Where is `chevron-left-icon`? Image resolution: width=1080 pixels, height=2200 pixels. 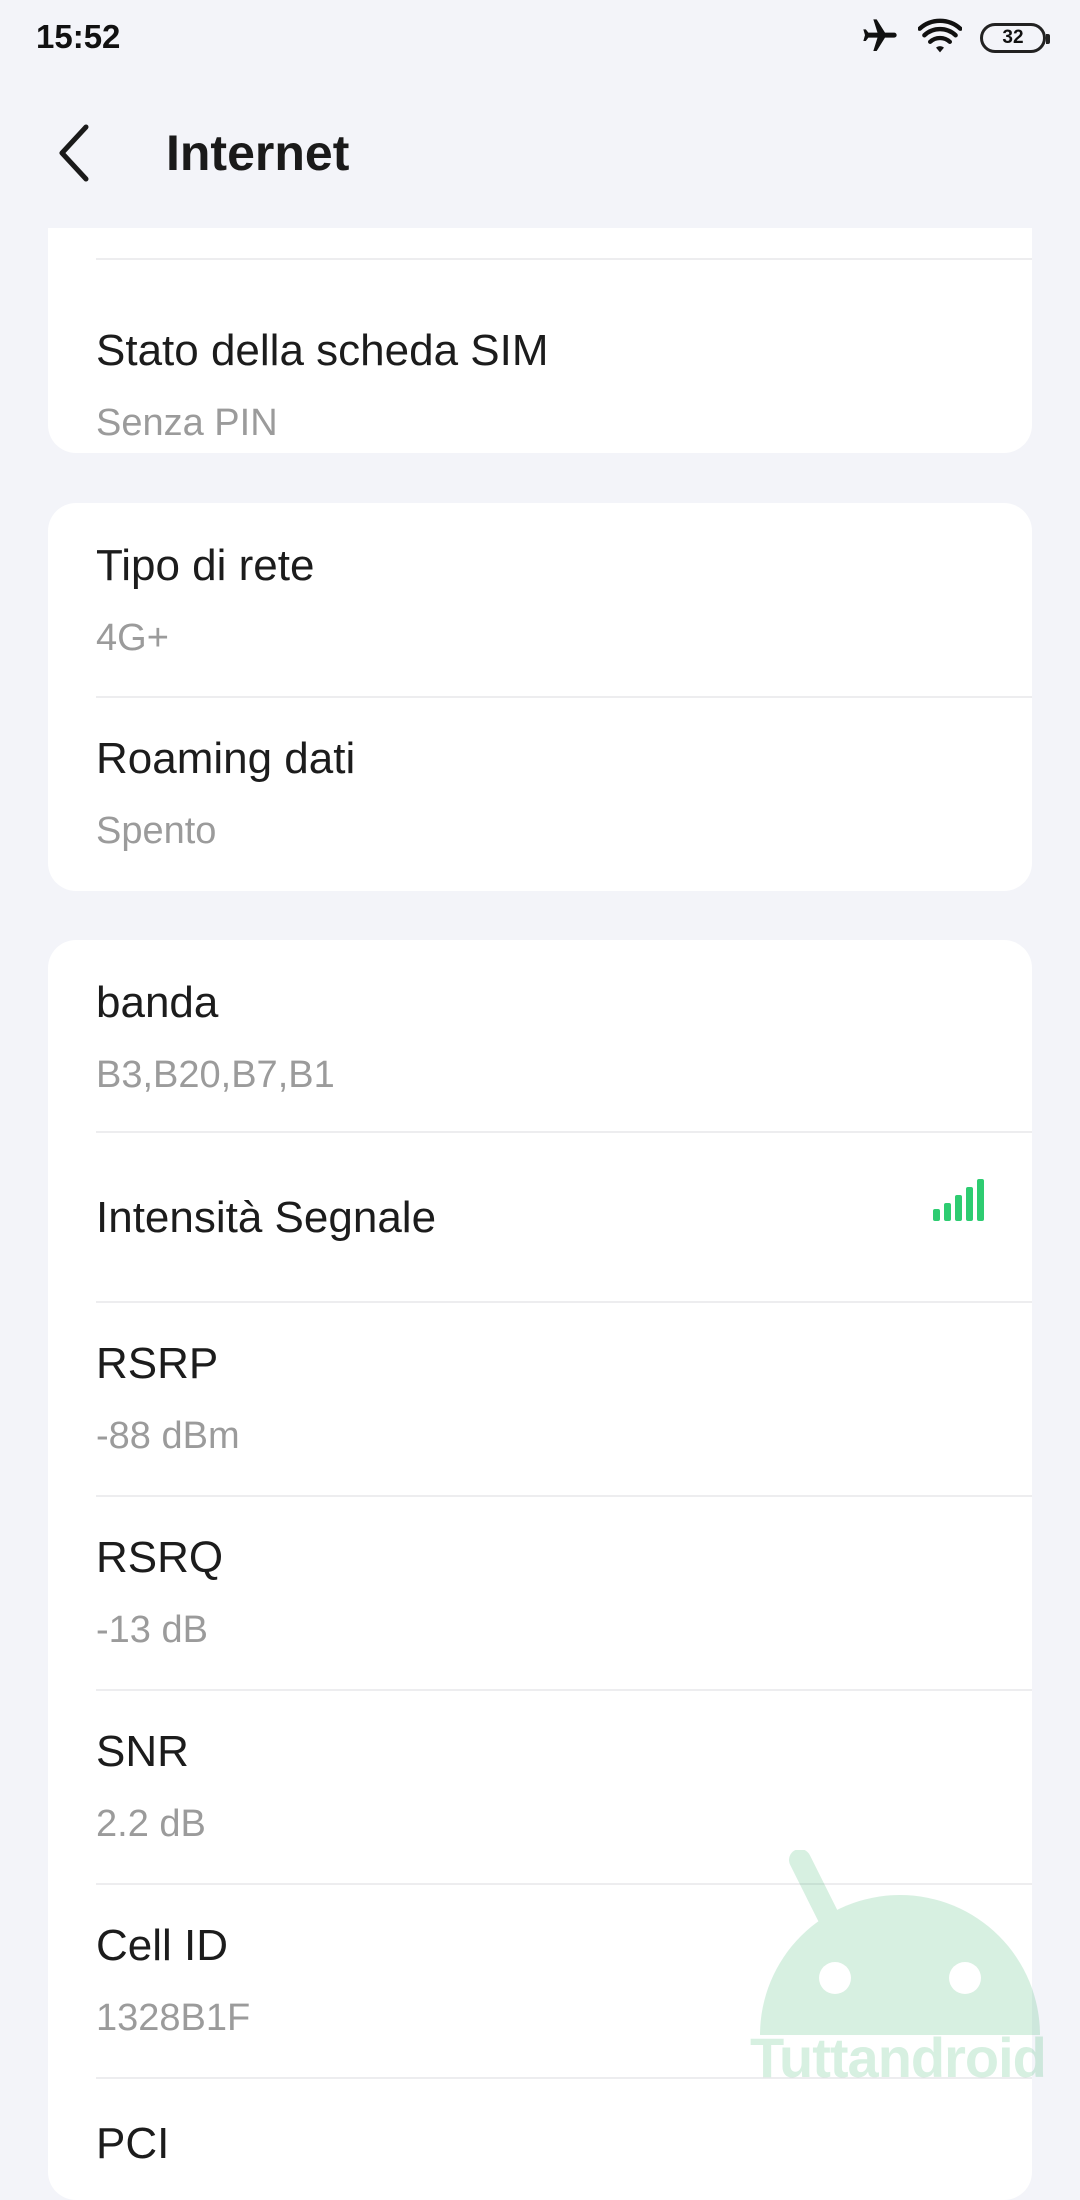 chevron-left-icon is located at coordinates (74, 153).